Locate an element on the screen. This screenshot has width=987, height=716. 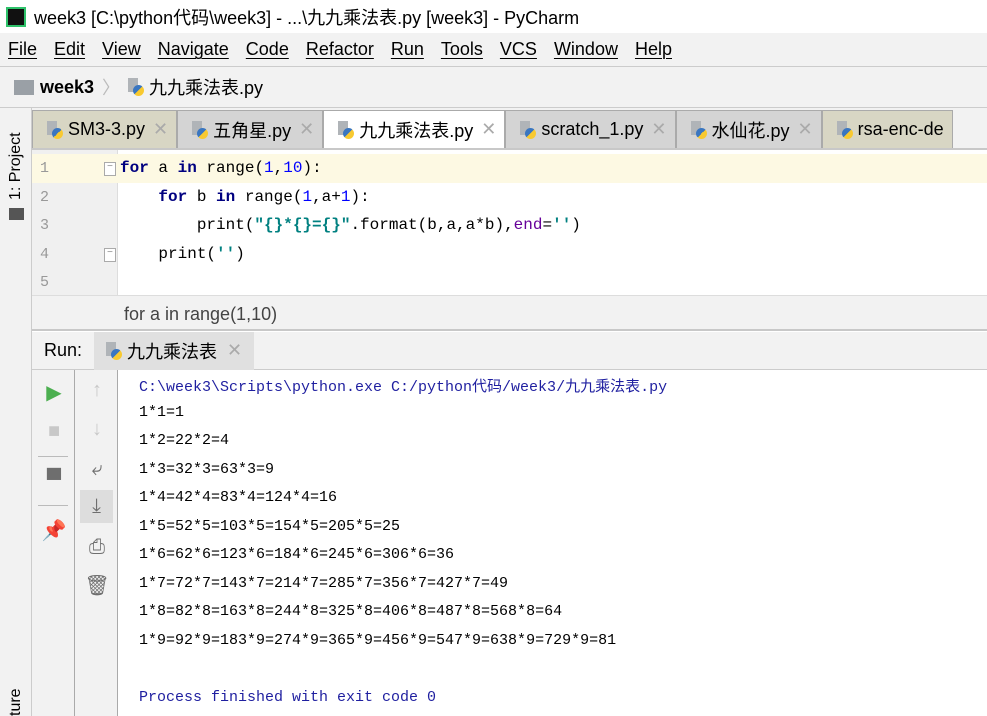
menu-vcs: VCS is located at coordinates (518, 49).